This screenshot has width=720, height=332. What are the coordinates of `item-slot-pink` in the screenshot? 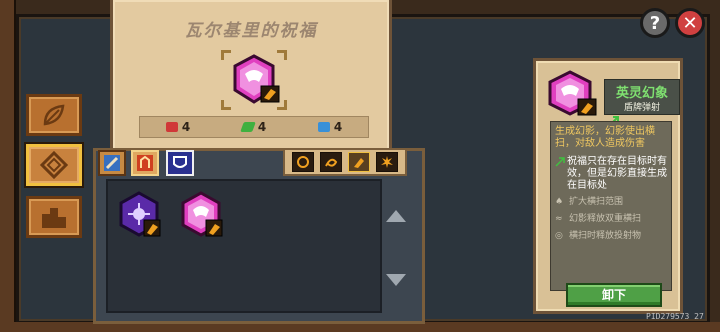 It's located at (201, 213).